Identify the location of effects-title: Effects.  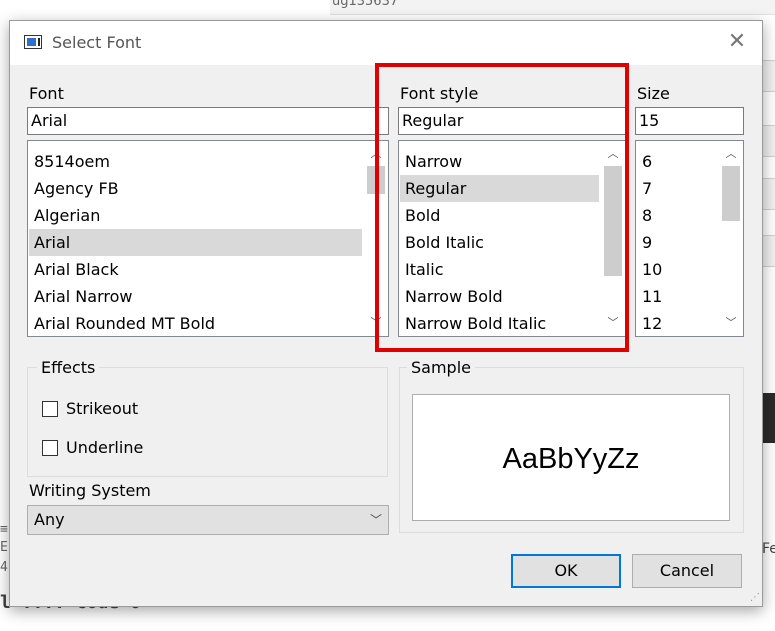
(68, 367).